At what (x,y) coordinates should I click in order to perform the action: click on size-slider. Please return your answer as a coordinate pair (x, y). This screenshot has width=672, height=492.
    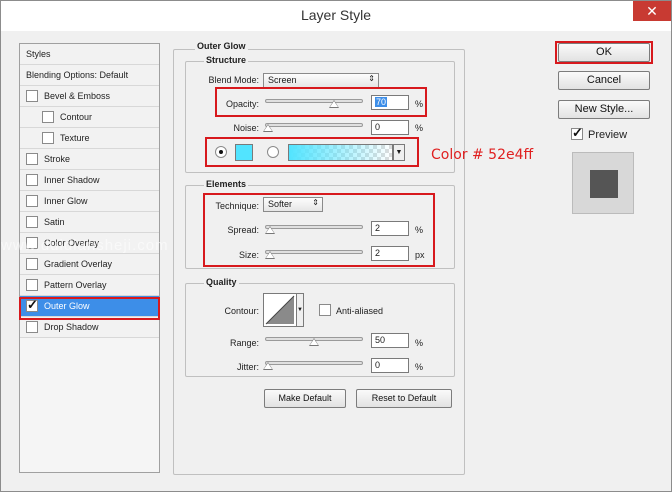
    Looking at the image, I should click on (314, 252).